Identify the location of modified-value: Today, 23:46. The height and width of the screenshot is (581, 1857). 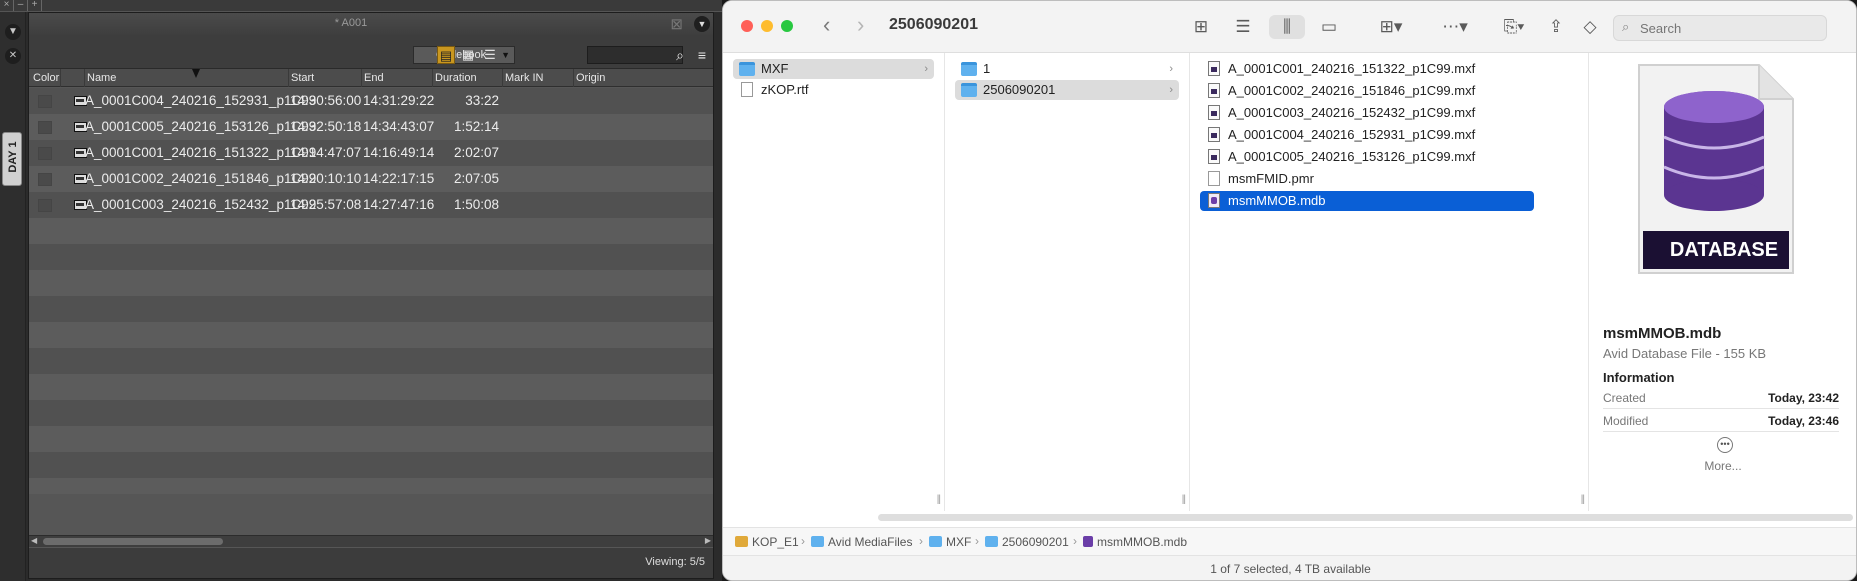
(1803, 421).